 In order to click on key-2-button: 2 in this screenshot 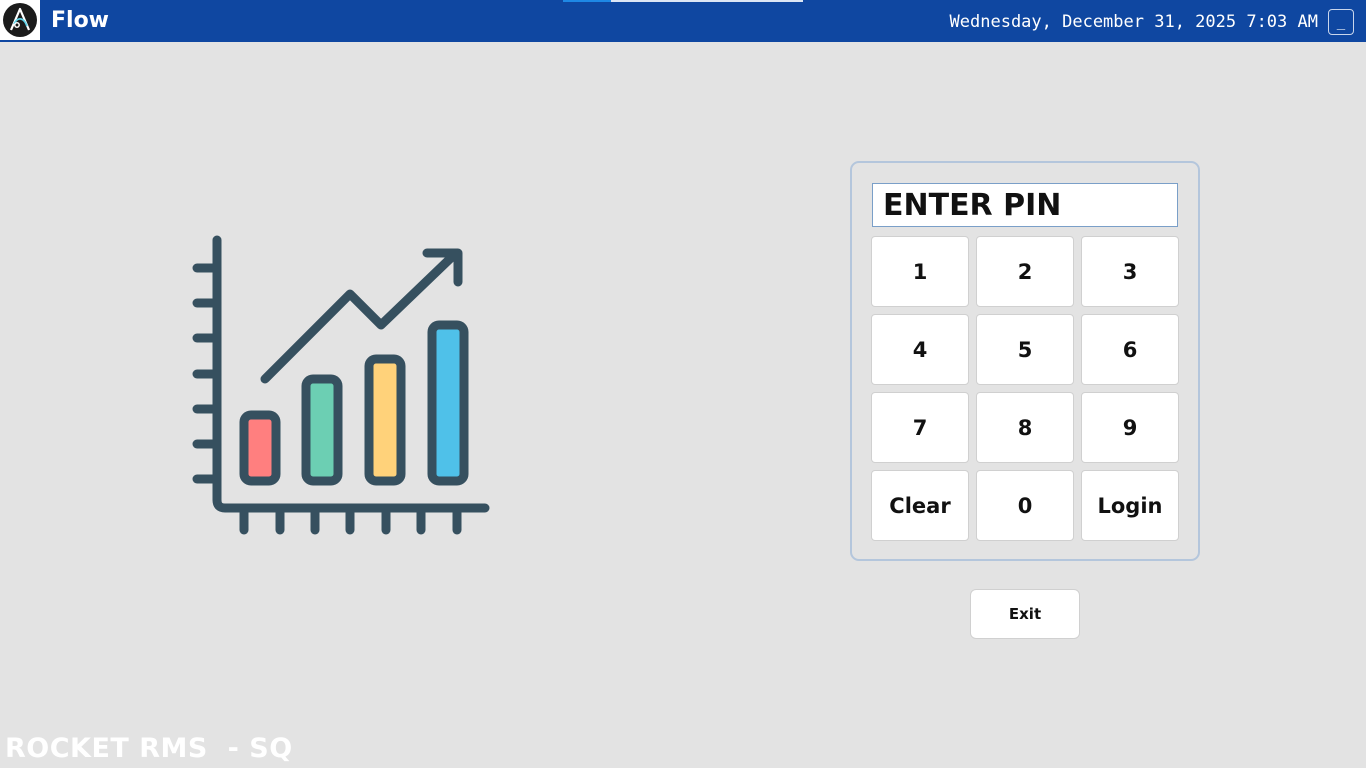, I will do `click(1025, 271)`.